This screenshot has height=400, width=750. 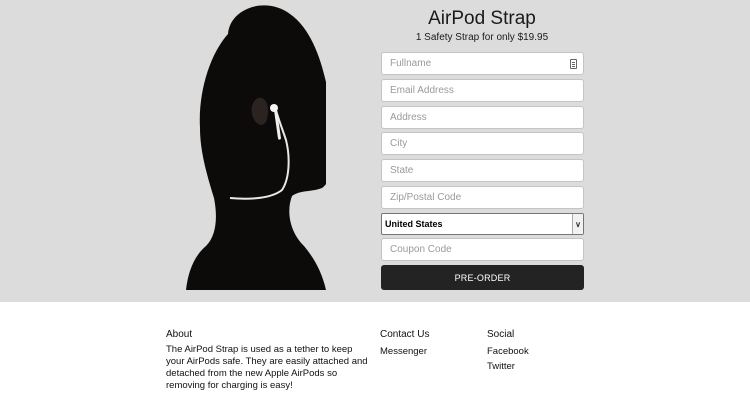 What do you see at coordinates (501, 334) in the screenshot?
I see `social-heading: Social` at bounding box center [501, 334].